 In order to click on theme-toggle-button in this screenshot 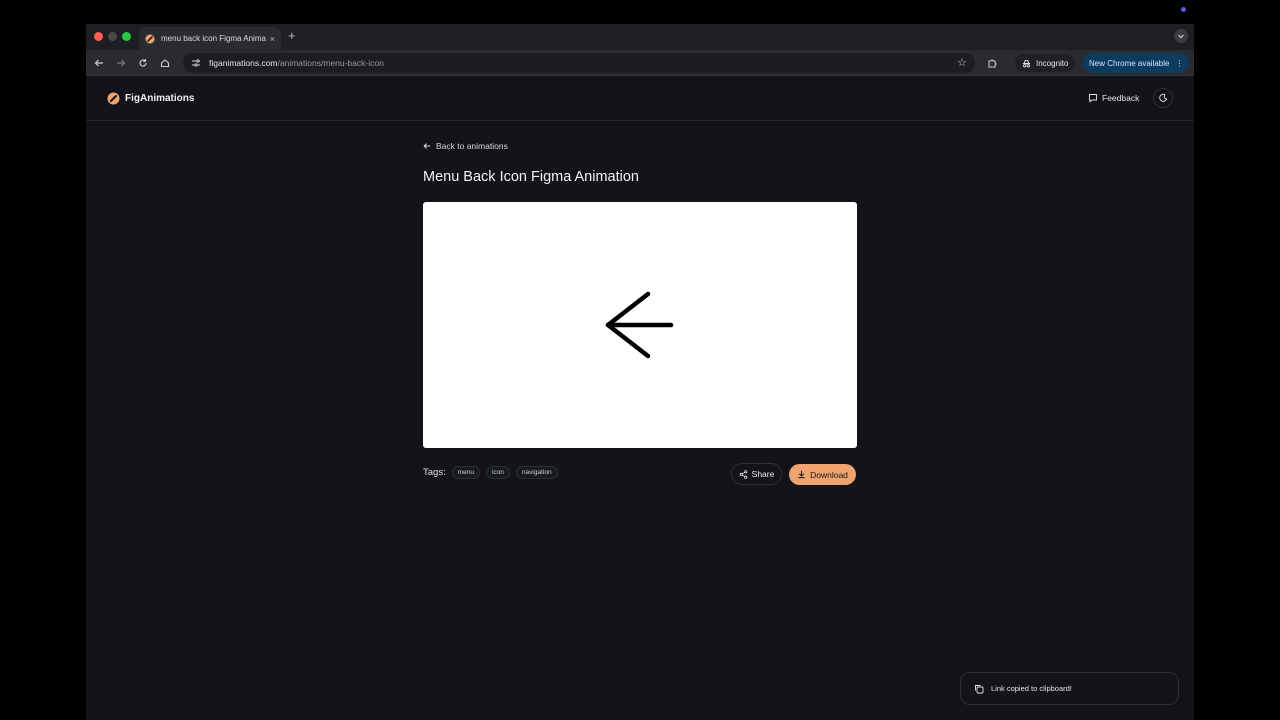, I will do `click(1163, 98)`.